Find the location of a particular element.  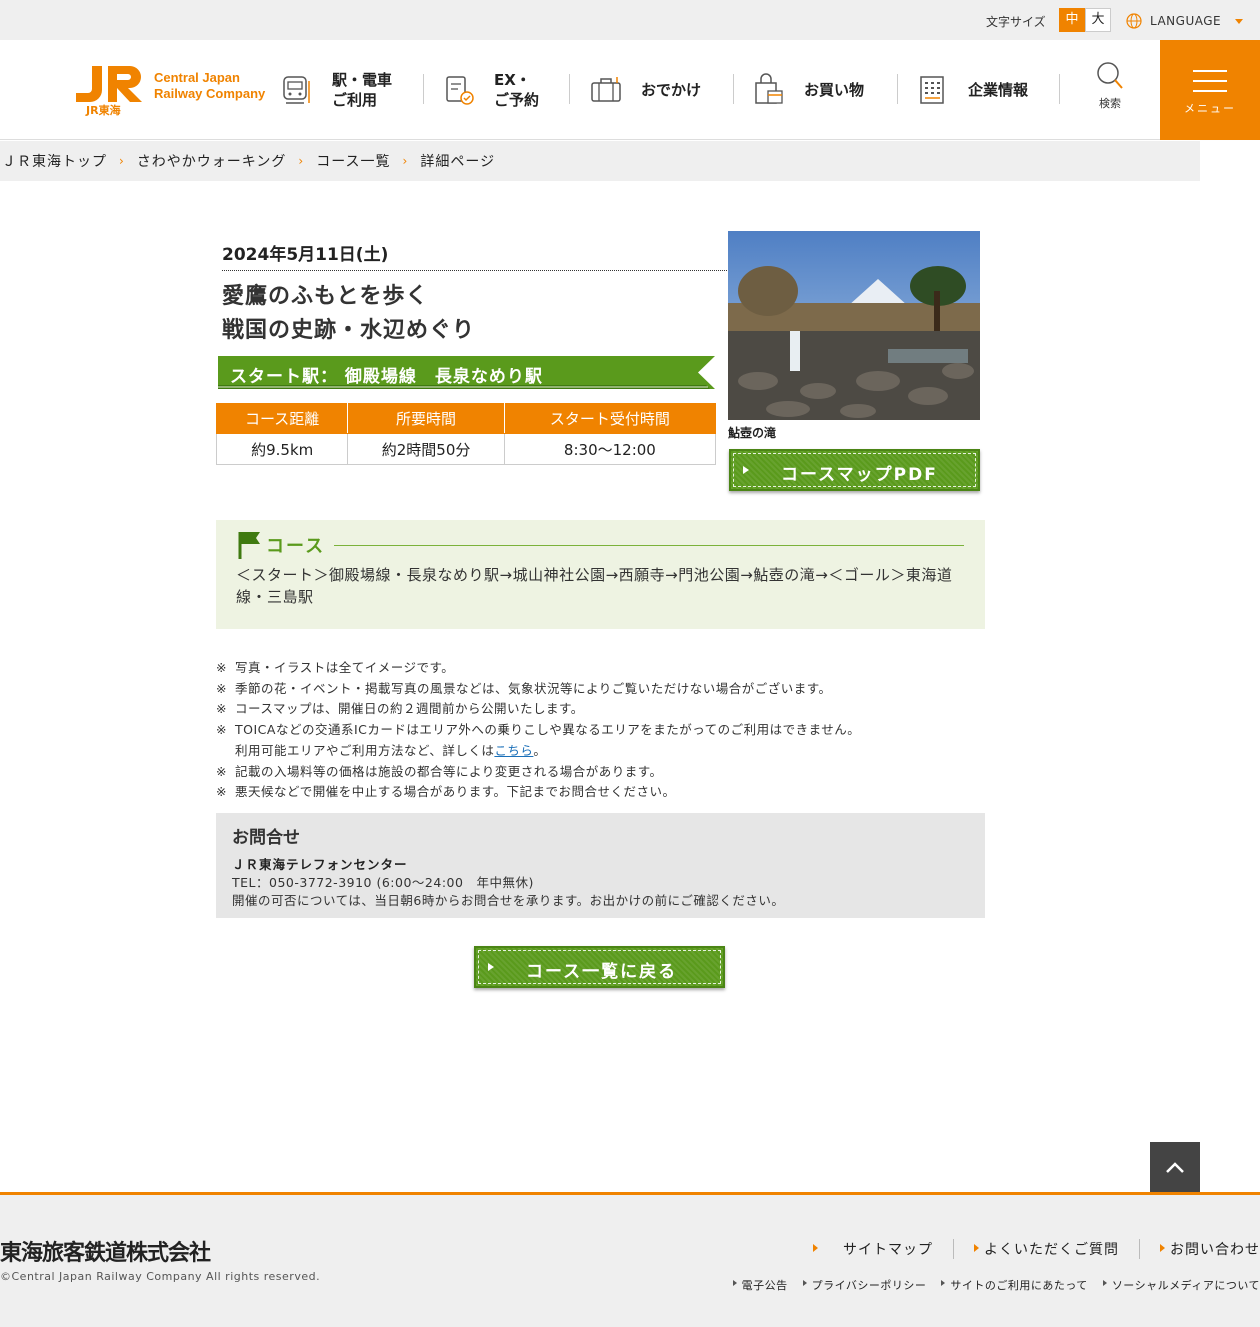

start-station-band: スタート駅： 御殿場線 長泉なめり駅 is located at coordinates (466, 372).